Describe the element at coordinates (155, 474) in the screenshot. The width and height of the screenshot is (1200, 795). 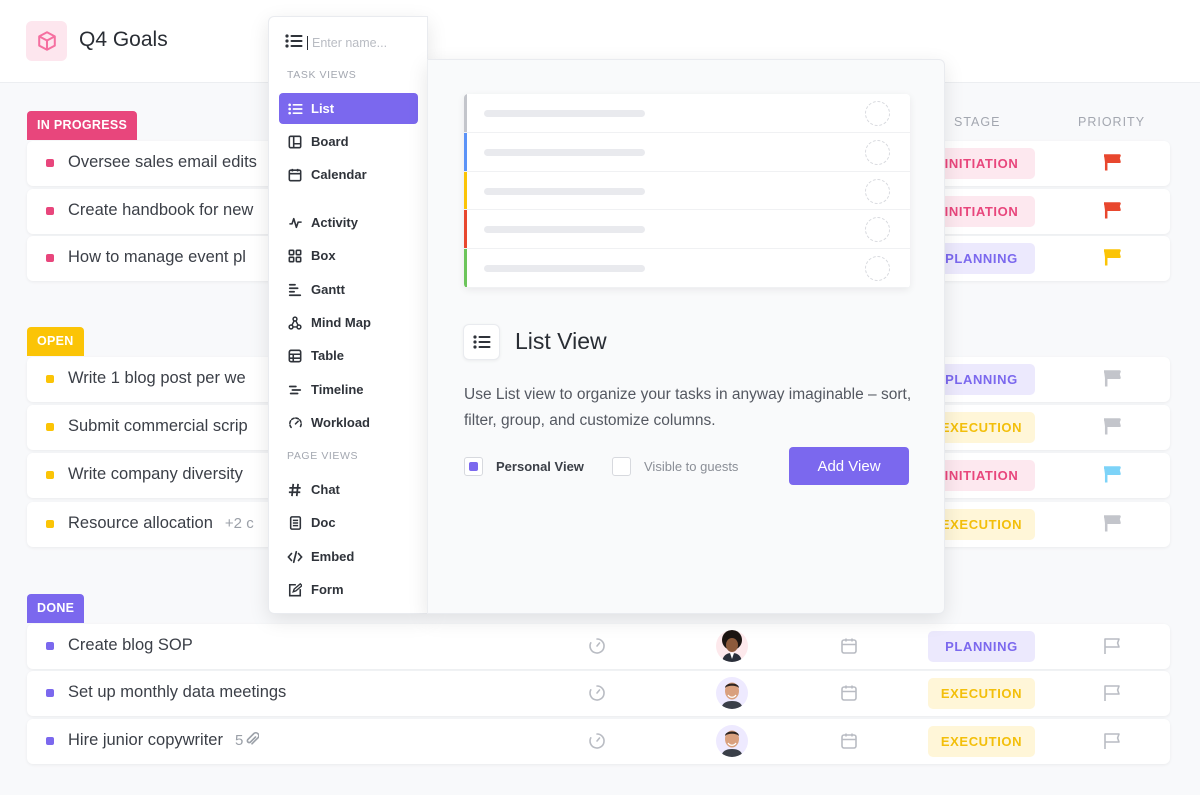
I see `task-name: Write company diversity` at that location.